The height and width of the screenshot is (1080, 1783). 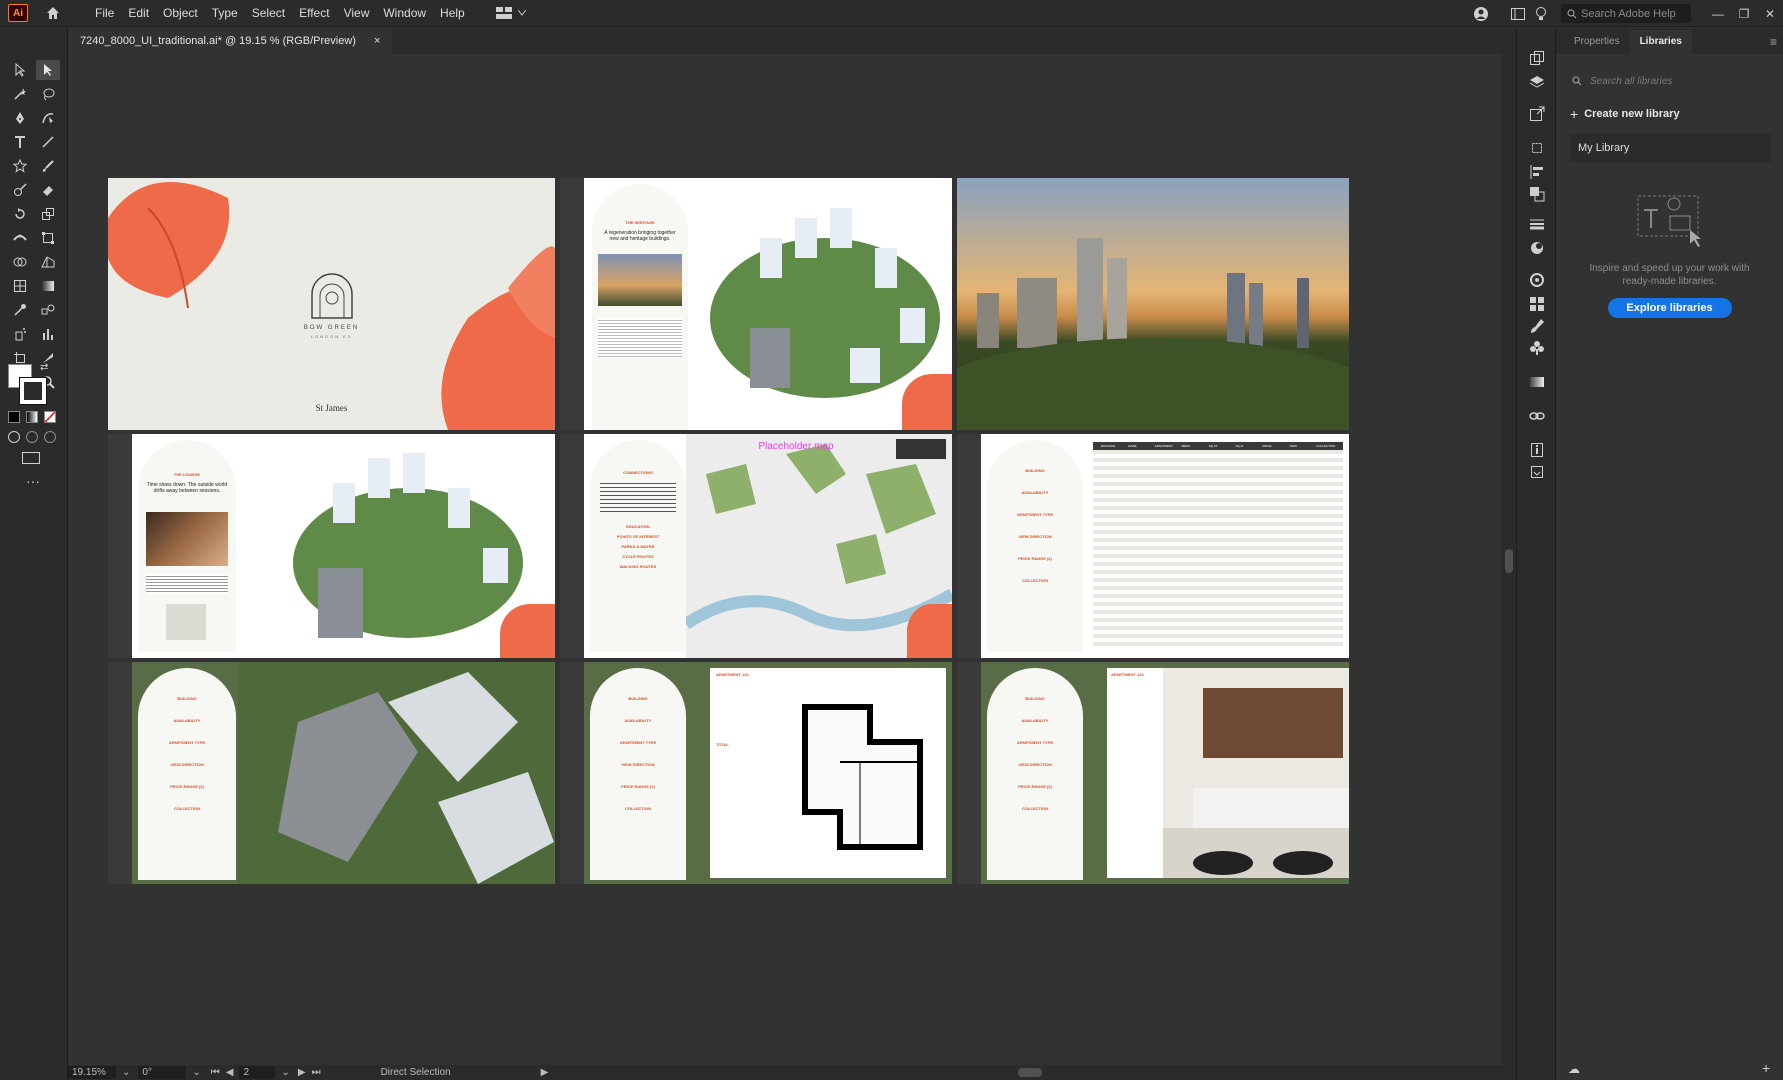 What do you see at coordinates (230, 1072) in the screenshot?
I see `previous-artboard-icon: ◀` at bounding box center [230, 1072].